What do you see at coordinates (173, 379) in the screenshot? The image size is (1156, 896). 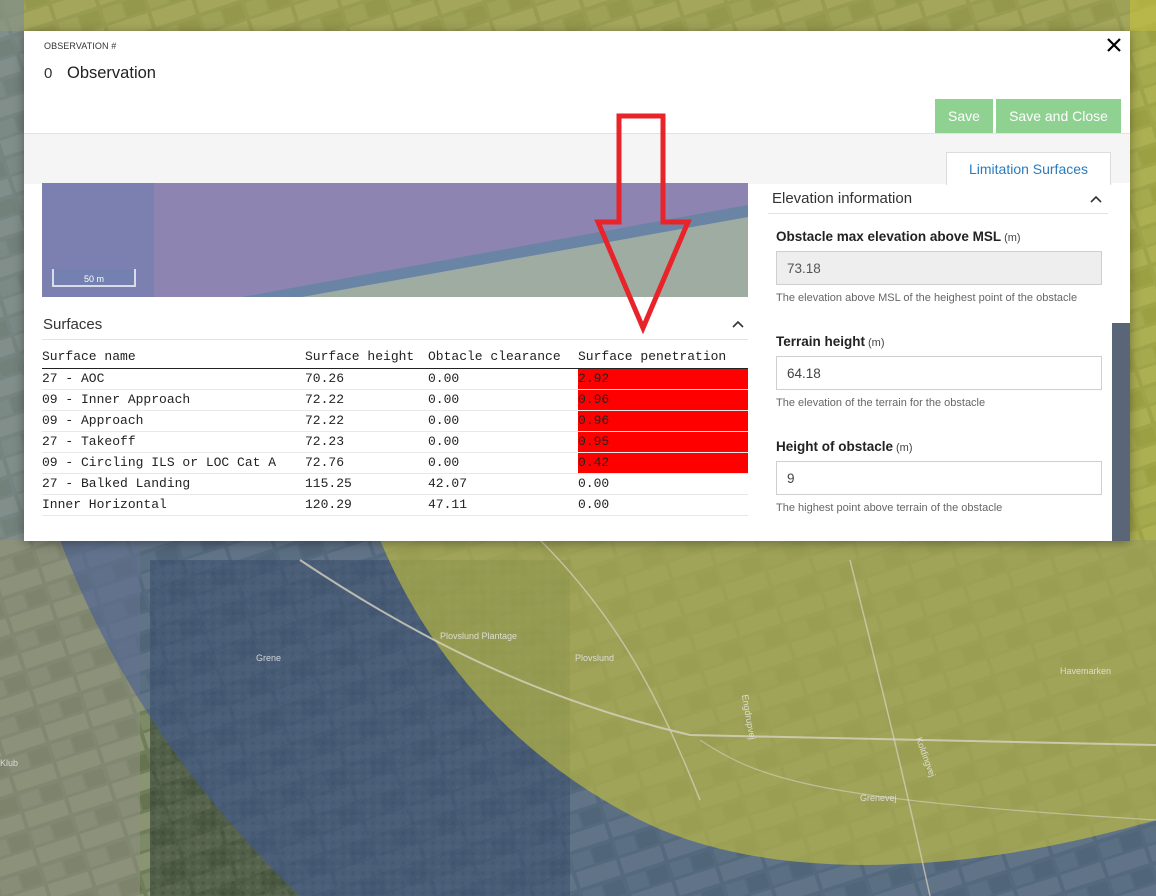 I see `cell-surface-name: 27 - AOC` at bounding box center [173, 379].